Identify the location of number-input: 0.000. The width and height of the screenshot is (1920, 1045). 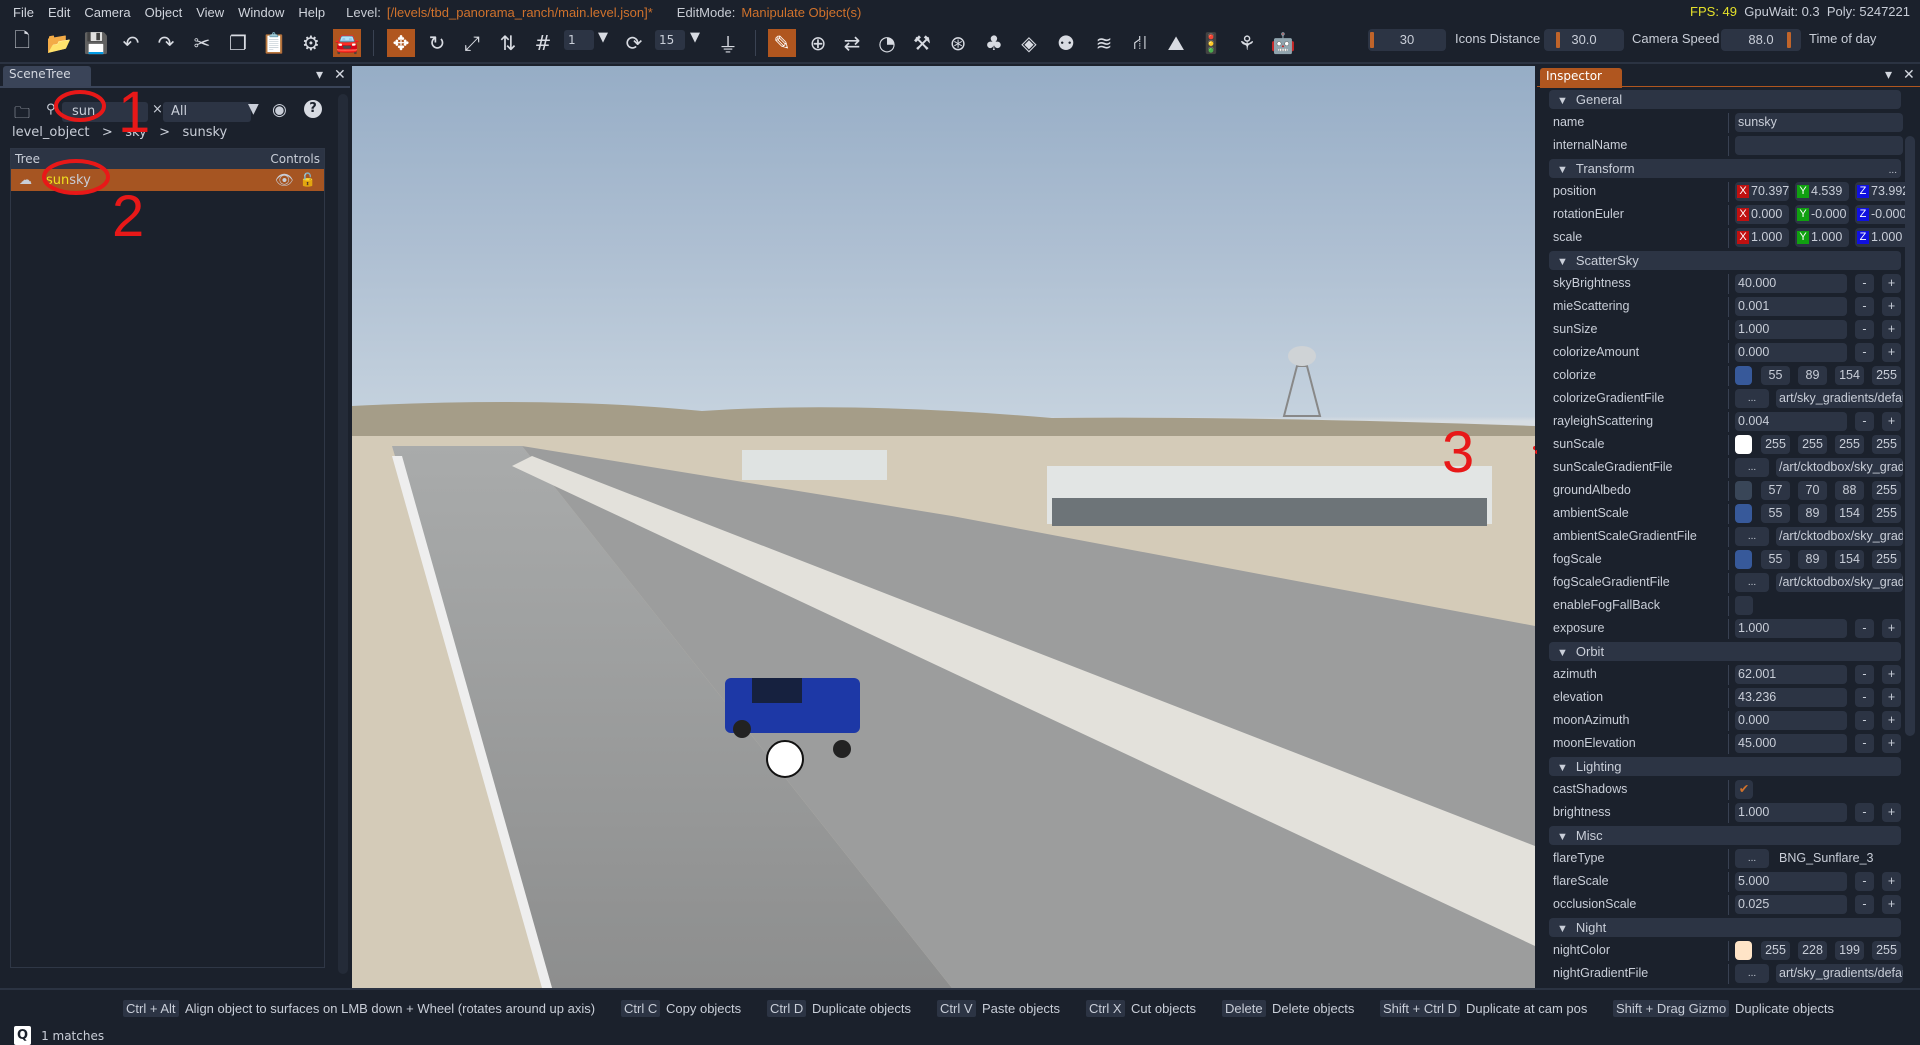
(1791, 352).